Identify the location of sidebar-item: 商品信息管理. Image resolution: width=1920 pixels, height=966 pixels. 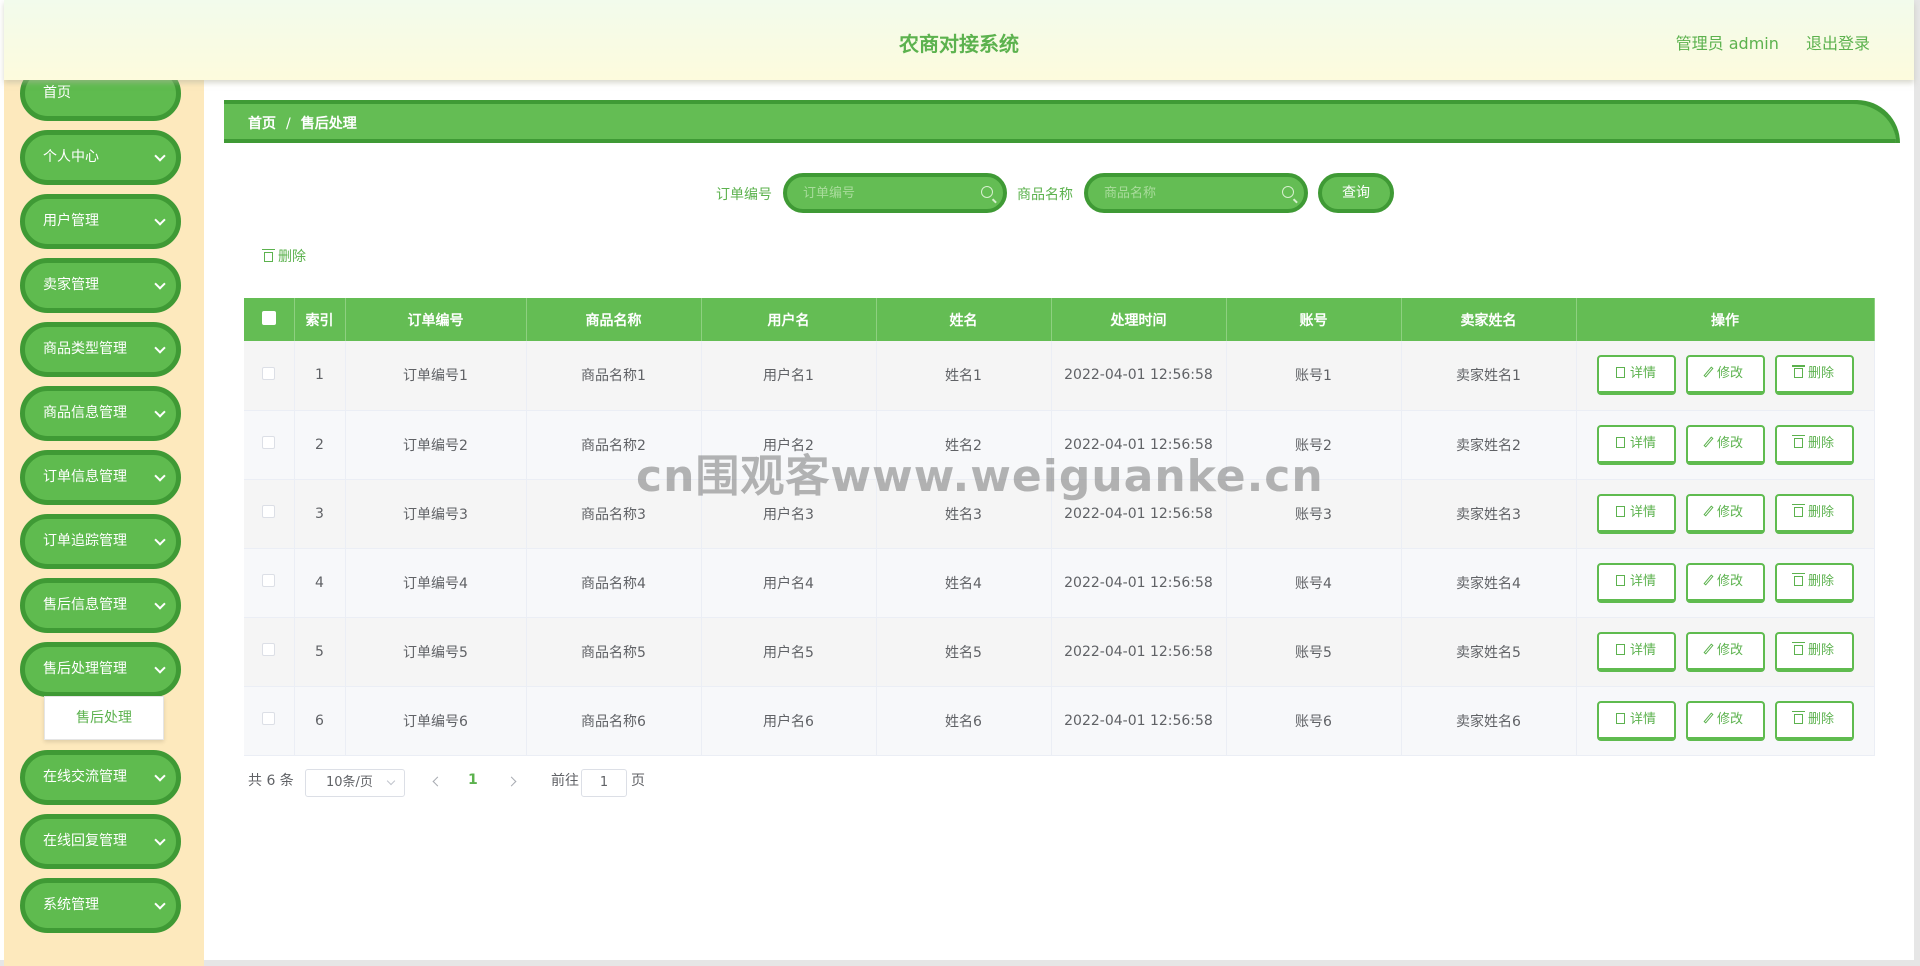
(100, 413).